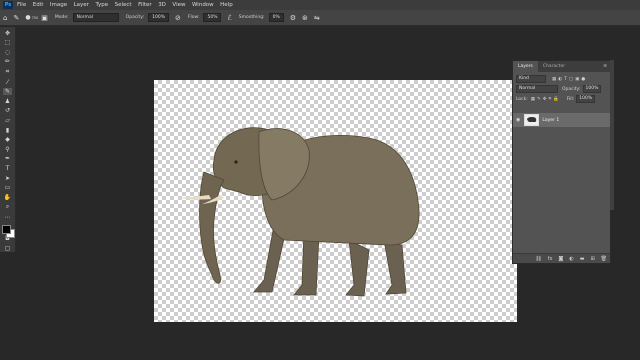 The height and width of the screenshot is (360, 640). I want to click on menu-view: View, so click(178, 5).